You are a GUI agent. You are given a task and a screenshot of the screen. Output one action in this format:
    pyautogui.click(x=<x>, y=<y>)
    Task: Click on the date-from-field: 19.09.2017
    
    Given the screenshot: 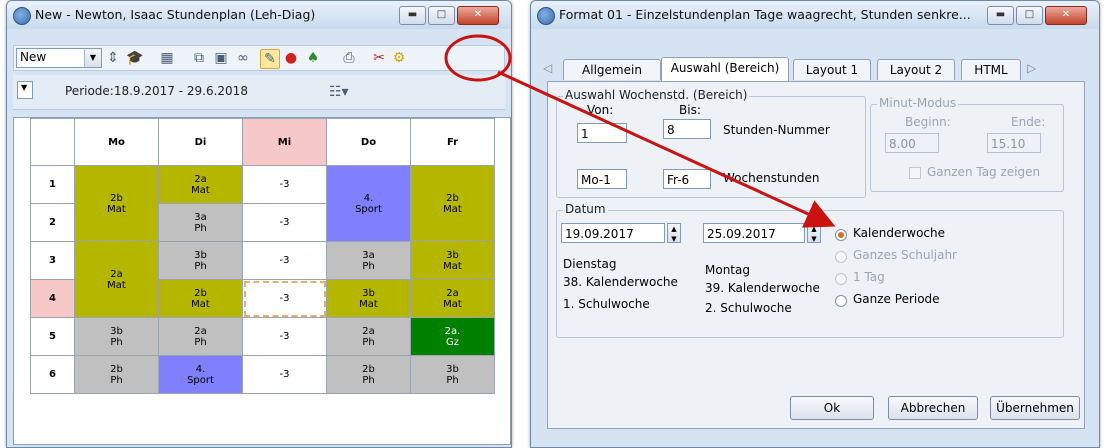 What is the action you would take?
    pyautogui.click(x=613, y=233)
    